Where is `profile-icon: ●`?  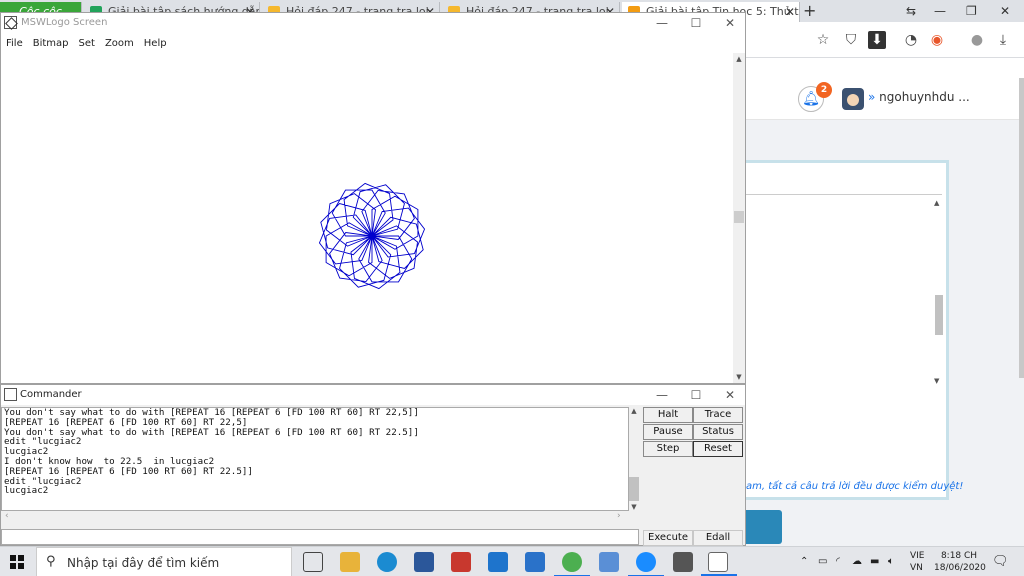
profile-icon: ● is located at coordinates (977, 40).